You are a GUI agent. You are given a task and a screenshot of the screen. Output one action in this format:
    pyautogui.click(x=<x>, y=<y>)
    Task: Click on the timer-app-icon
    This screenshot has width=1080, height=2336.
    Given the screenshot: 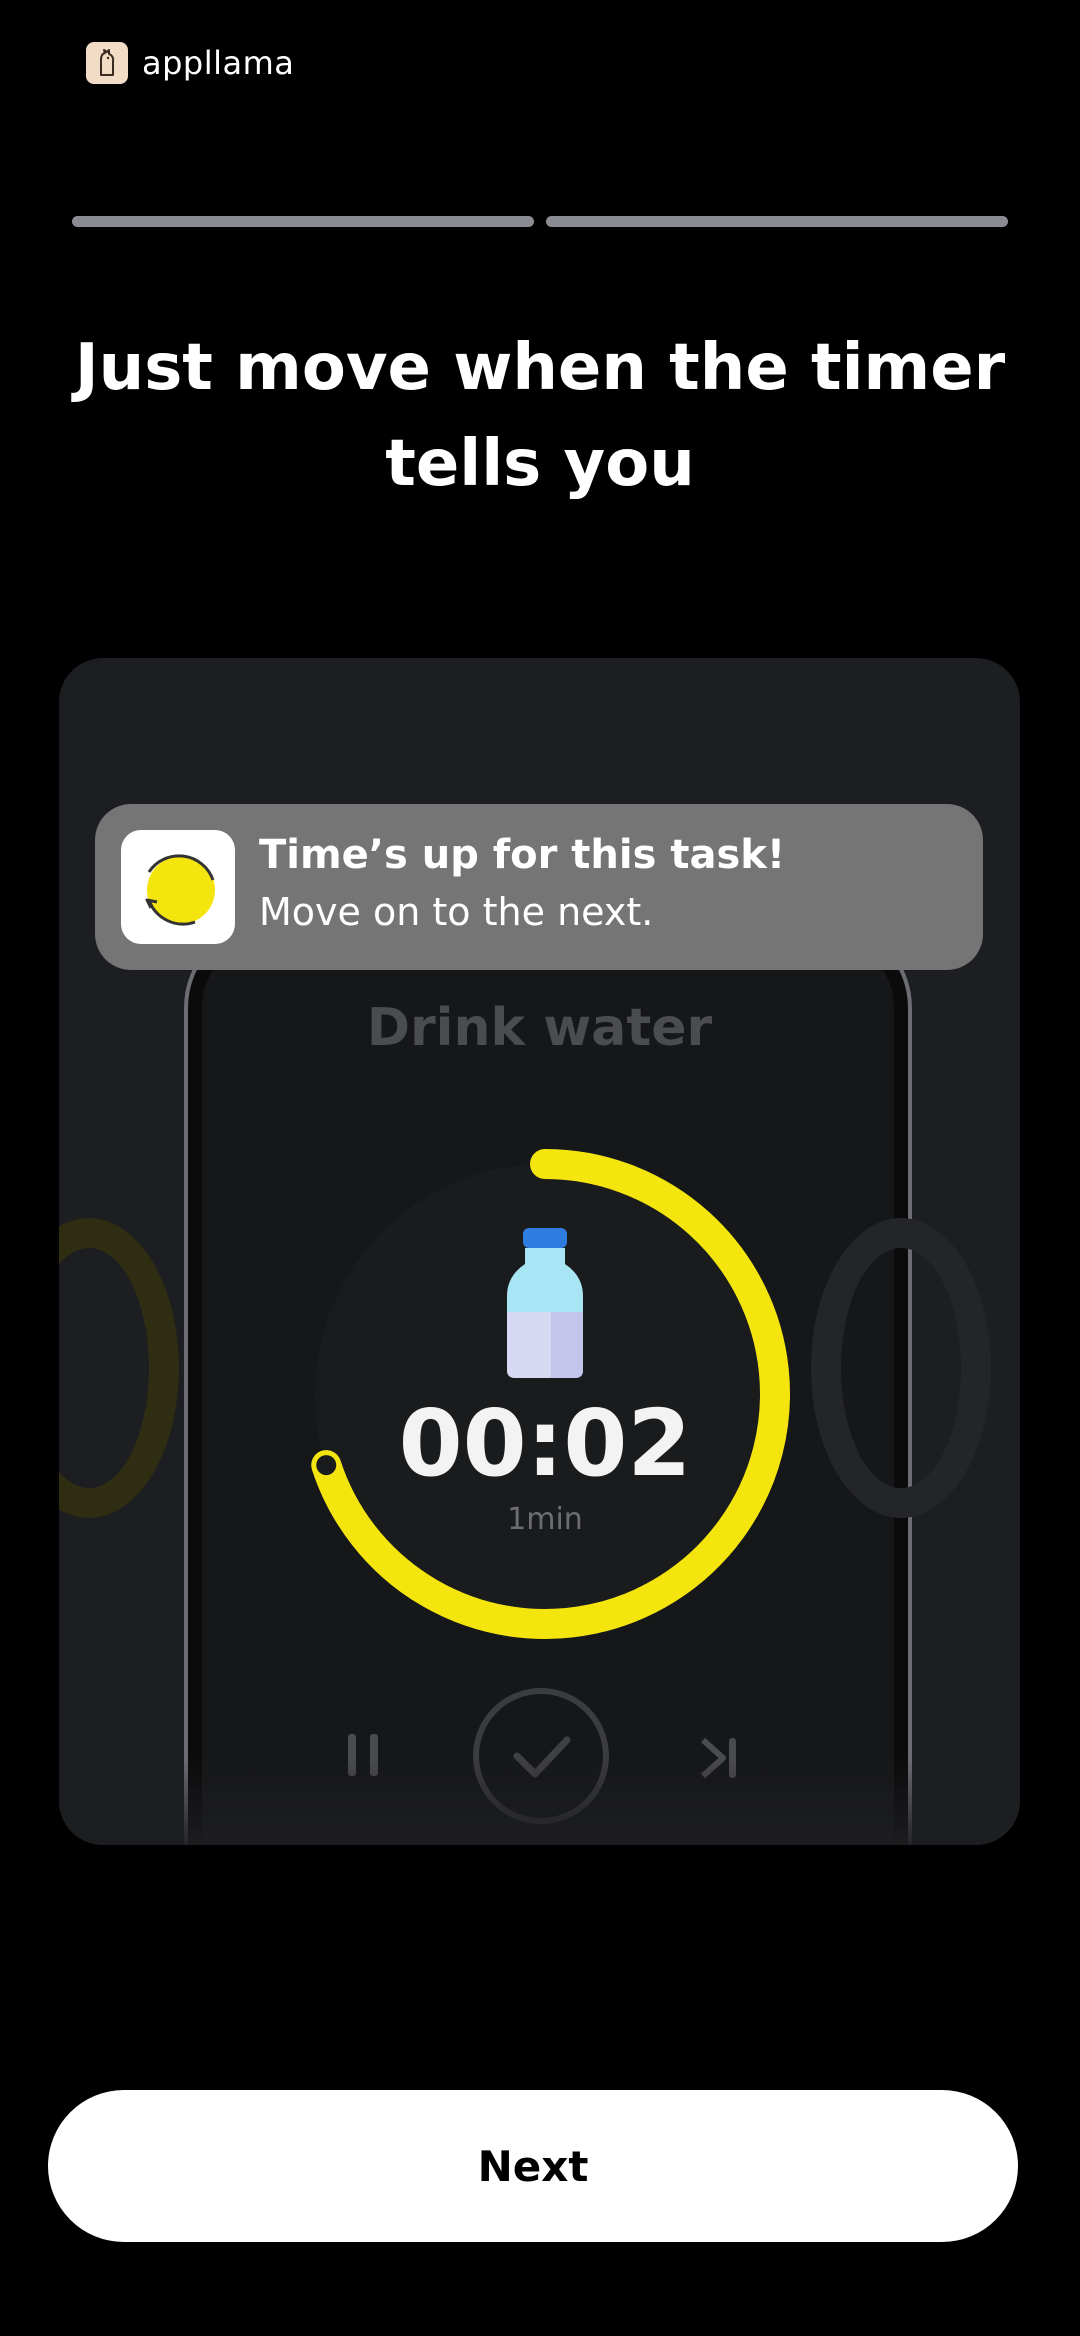 What is the action you would take?
    pyautogui.click(x=178, y=887)
    